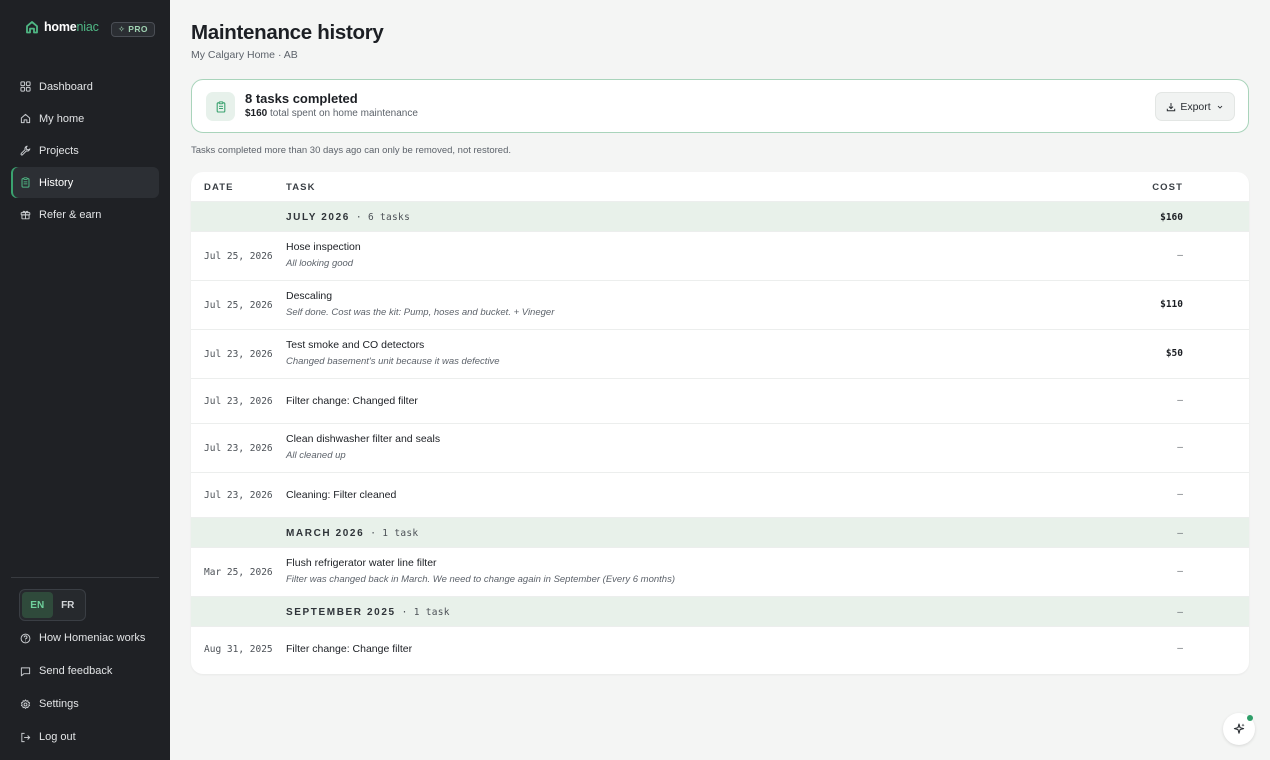 The width and height of the screenshot is (1270, 760). I want to click on task-note: All looking good, so click(320, 263).